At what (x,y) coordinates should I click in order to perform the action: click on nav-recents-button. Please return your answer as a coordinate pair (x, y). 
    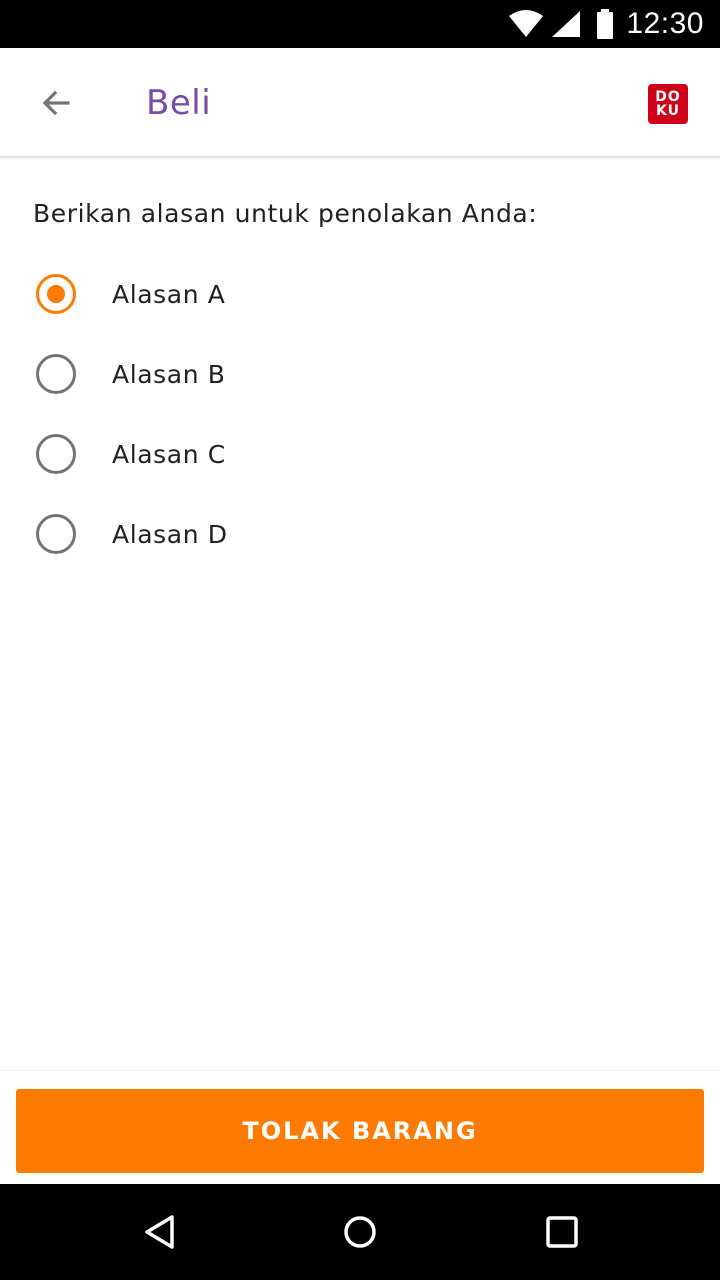
    Looking at the image, I should click on (562, 1232).